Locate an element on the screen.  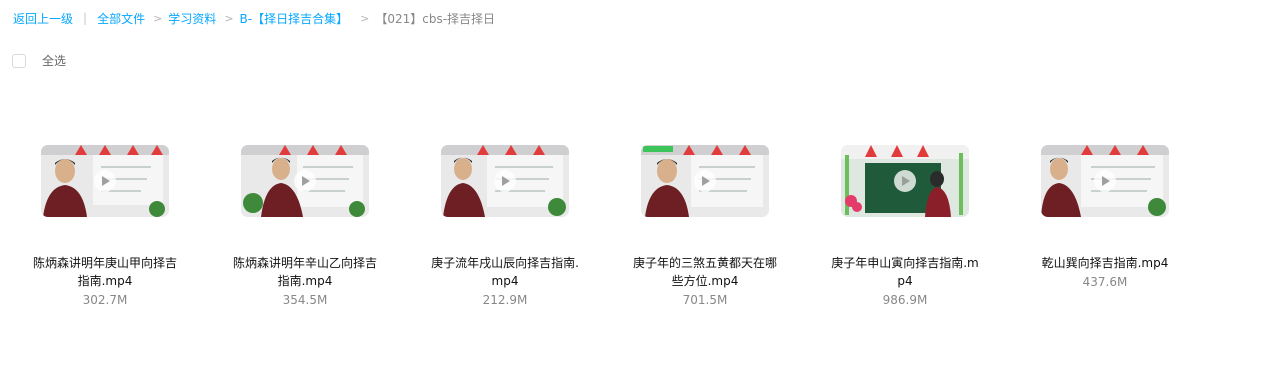
file-name: 庚子年的三煞五黄都天在哪些方位.mp4 is located at coordinates (705, 272).